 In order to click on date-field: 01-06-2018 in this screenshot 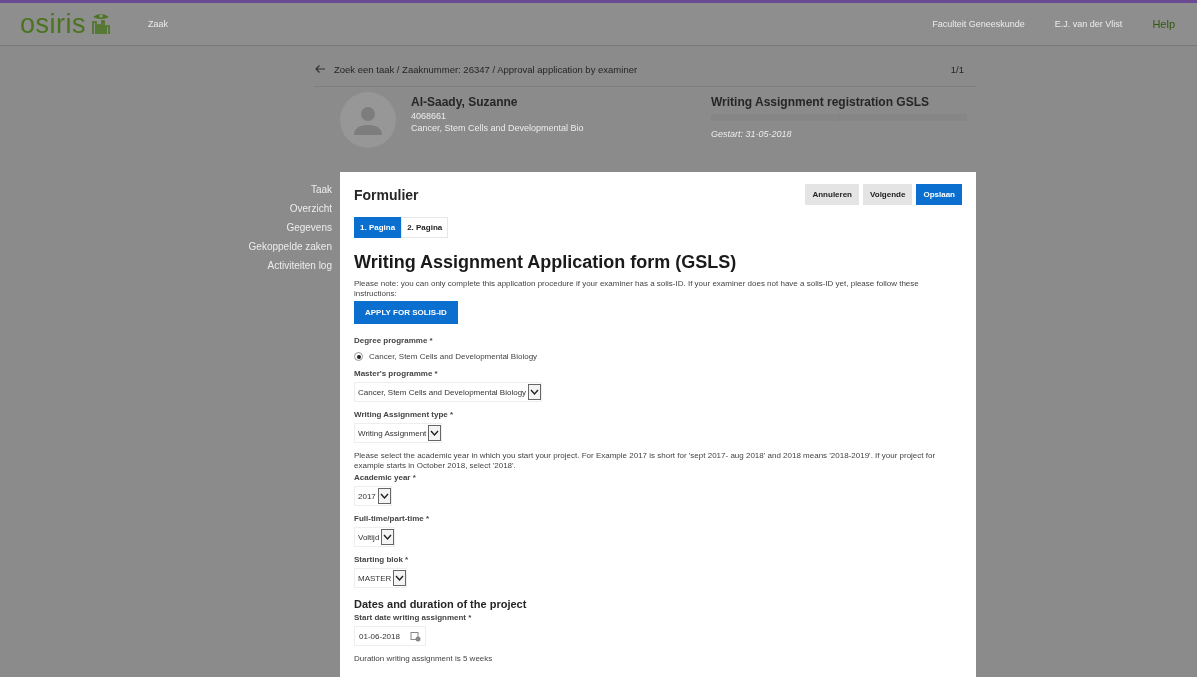, I will do `click(390, 636)`.